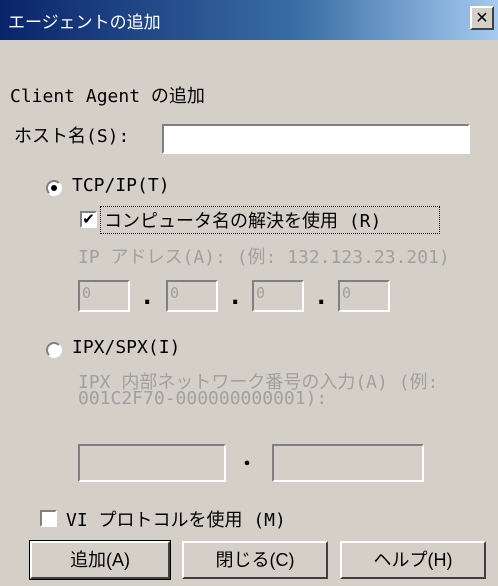  Describe the element at coordinates (348, 463) in the screenshot. I see `ipx-node-input` at that location.